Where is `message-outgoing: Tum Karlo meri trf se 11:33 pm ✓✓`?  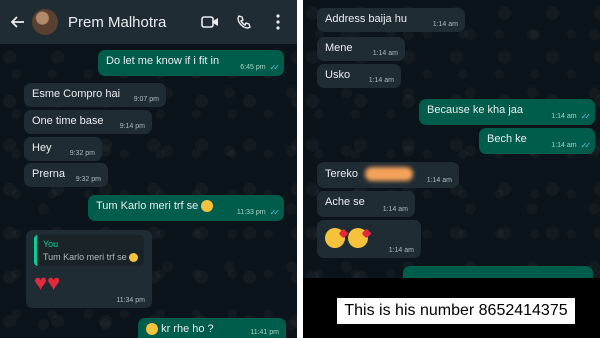
message-outgoing: Tum Karlo meri trf se 11:33 pm ✓✓ is located at coordinates (186, 208).